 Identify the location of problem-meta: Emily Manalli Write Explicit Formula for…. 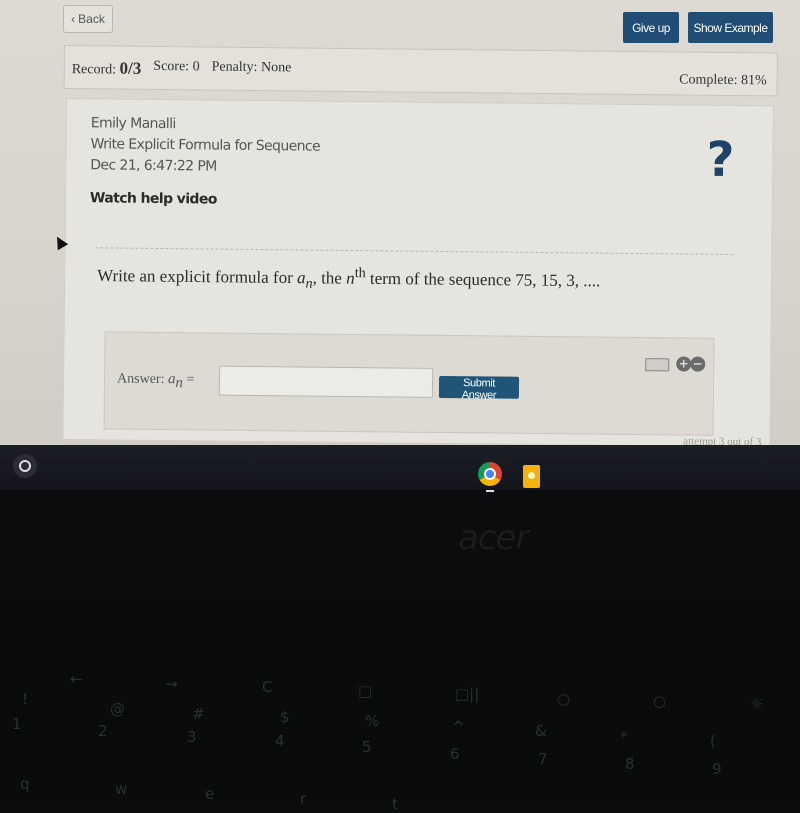
(205, 162).